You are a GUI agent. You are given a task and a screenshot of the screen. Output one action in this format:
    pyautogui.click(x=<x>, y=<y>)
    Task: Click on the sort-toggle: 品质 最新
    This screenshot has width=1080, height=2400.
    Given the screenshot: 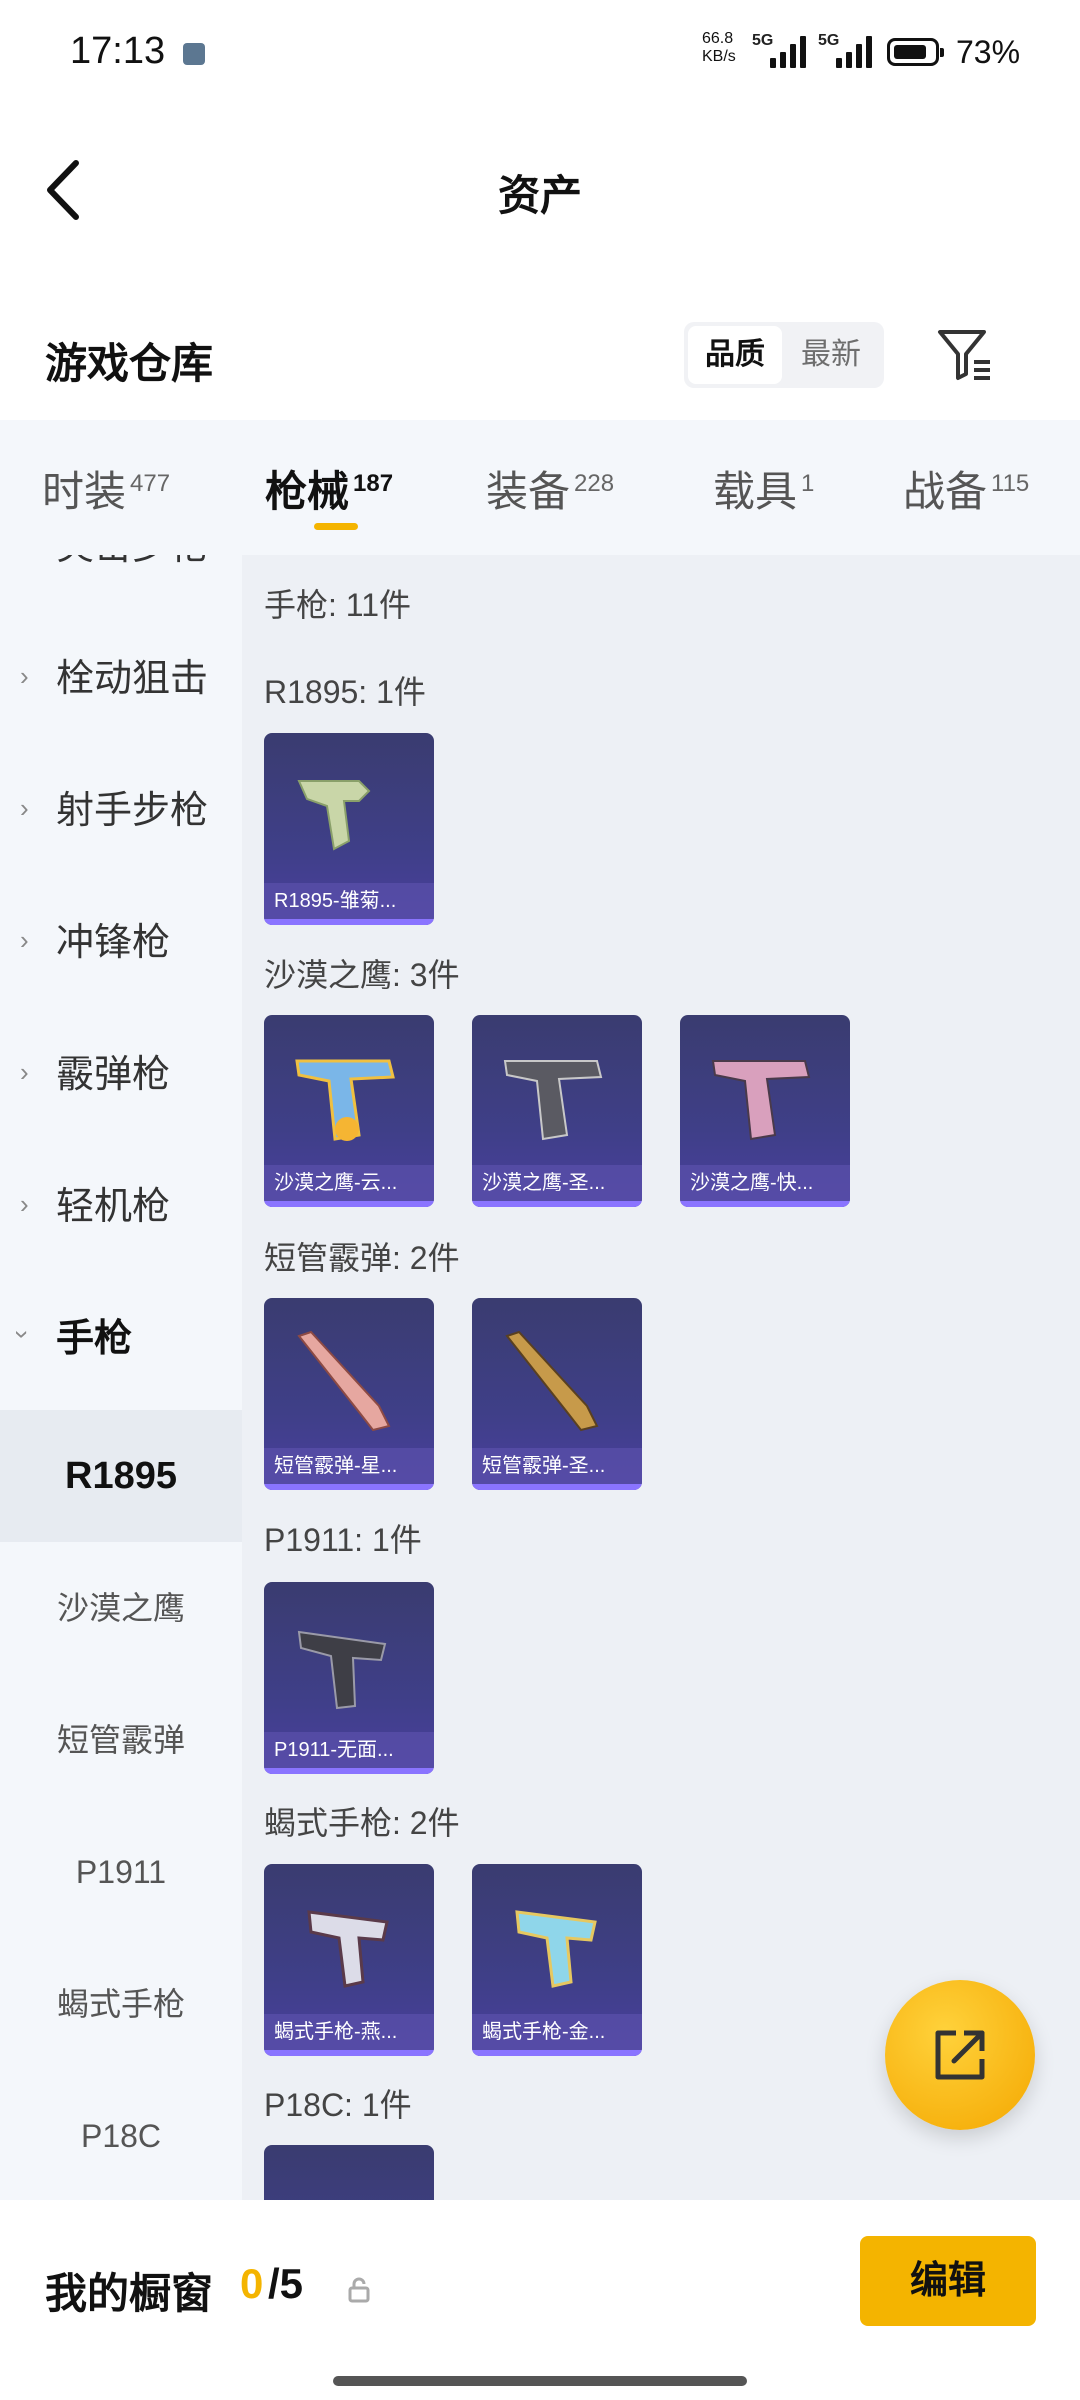 What is the action you would take?
    pyautogui.click(x=784, y=355)
    